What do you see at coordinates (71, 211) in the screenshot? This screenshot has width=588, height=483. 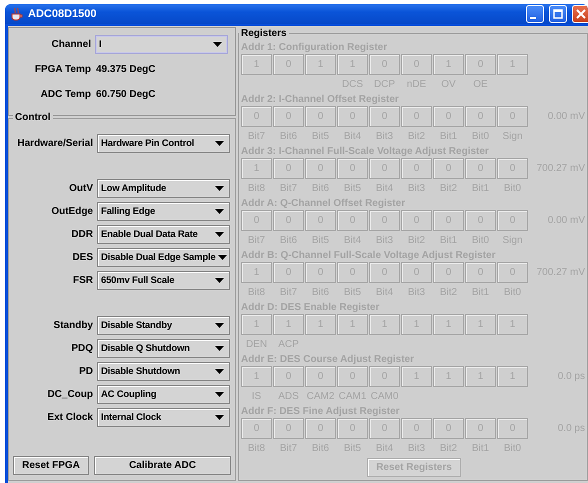 I see `field-label: OutEdge` at bounding box center [71, 211].